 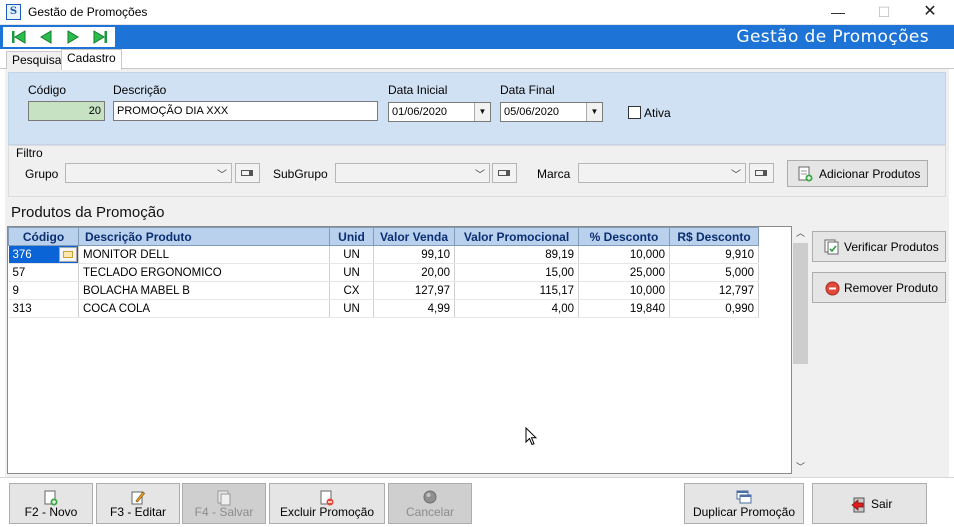 I want to click on cell-valor-venda: 127,97, so click(x=414, y=290).